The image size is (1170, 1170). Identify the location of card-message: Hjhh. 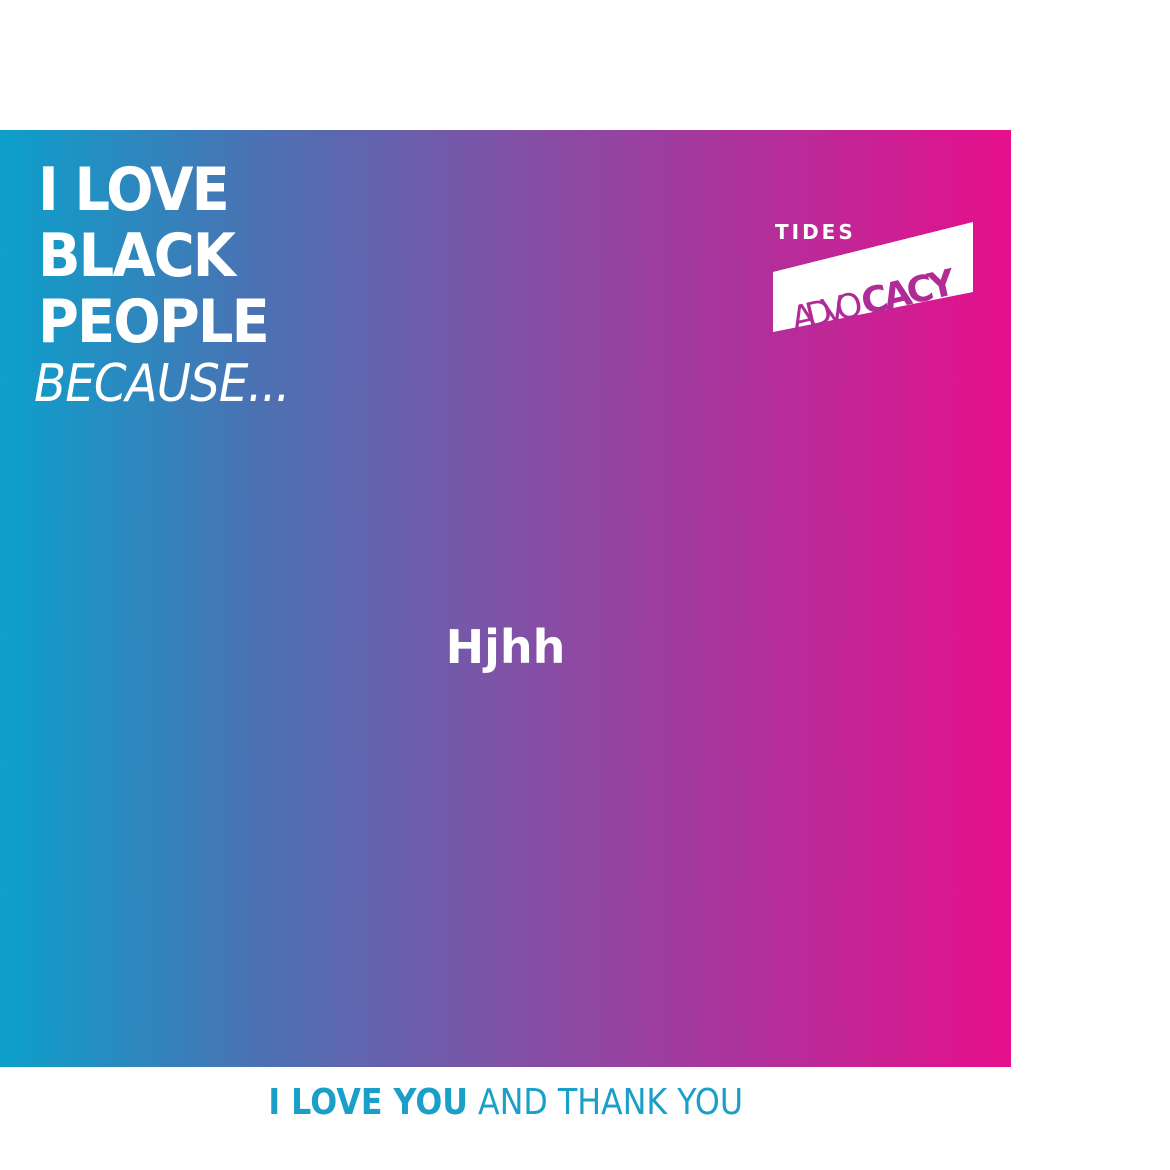
(505, 647).